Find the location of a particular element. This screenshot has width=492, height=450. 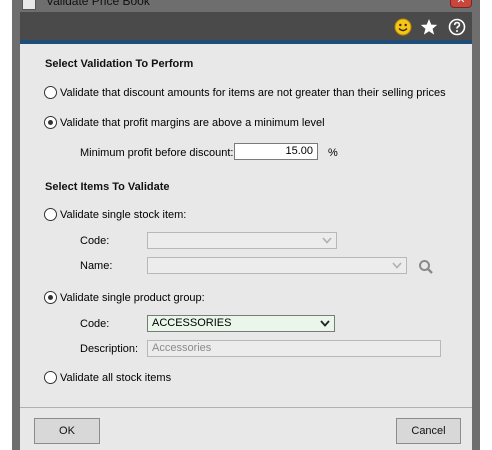

window-title: Validate Price Book is located at coordinates (98, 4).